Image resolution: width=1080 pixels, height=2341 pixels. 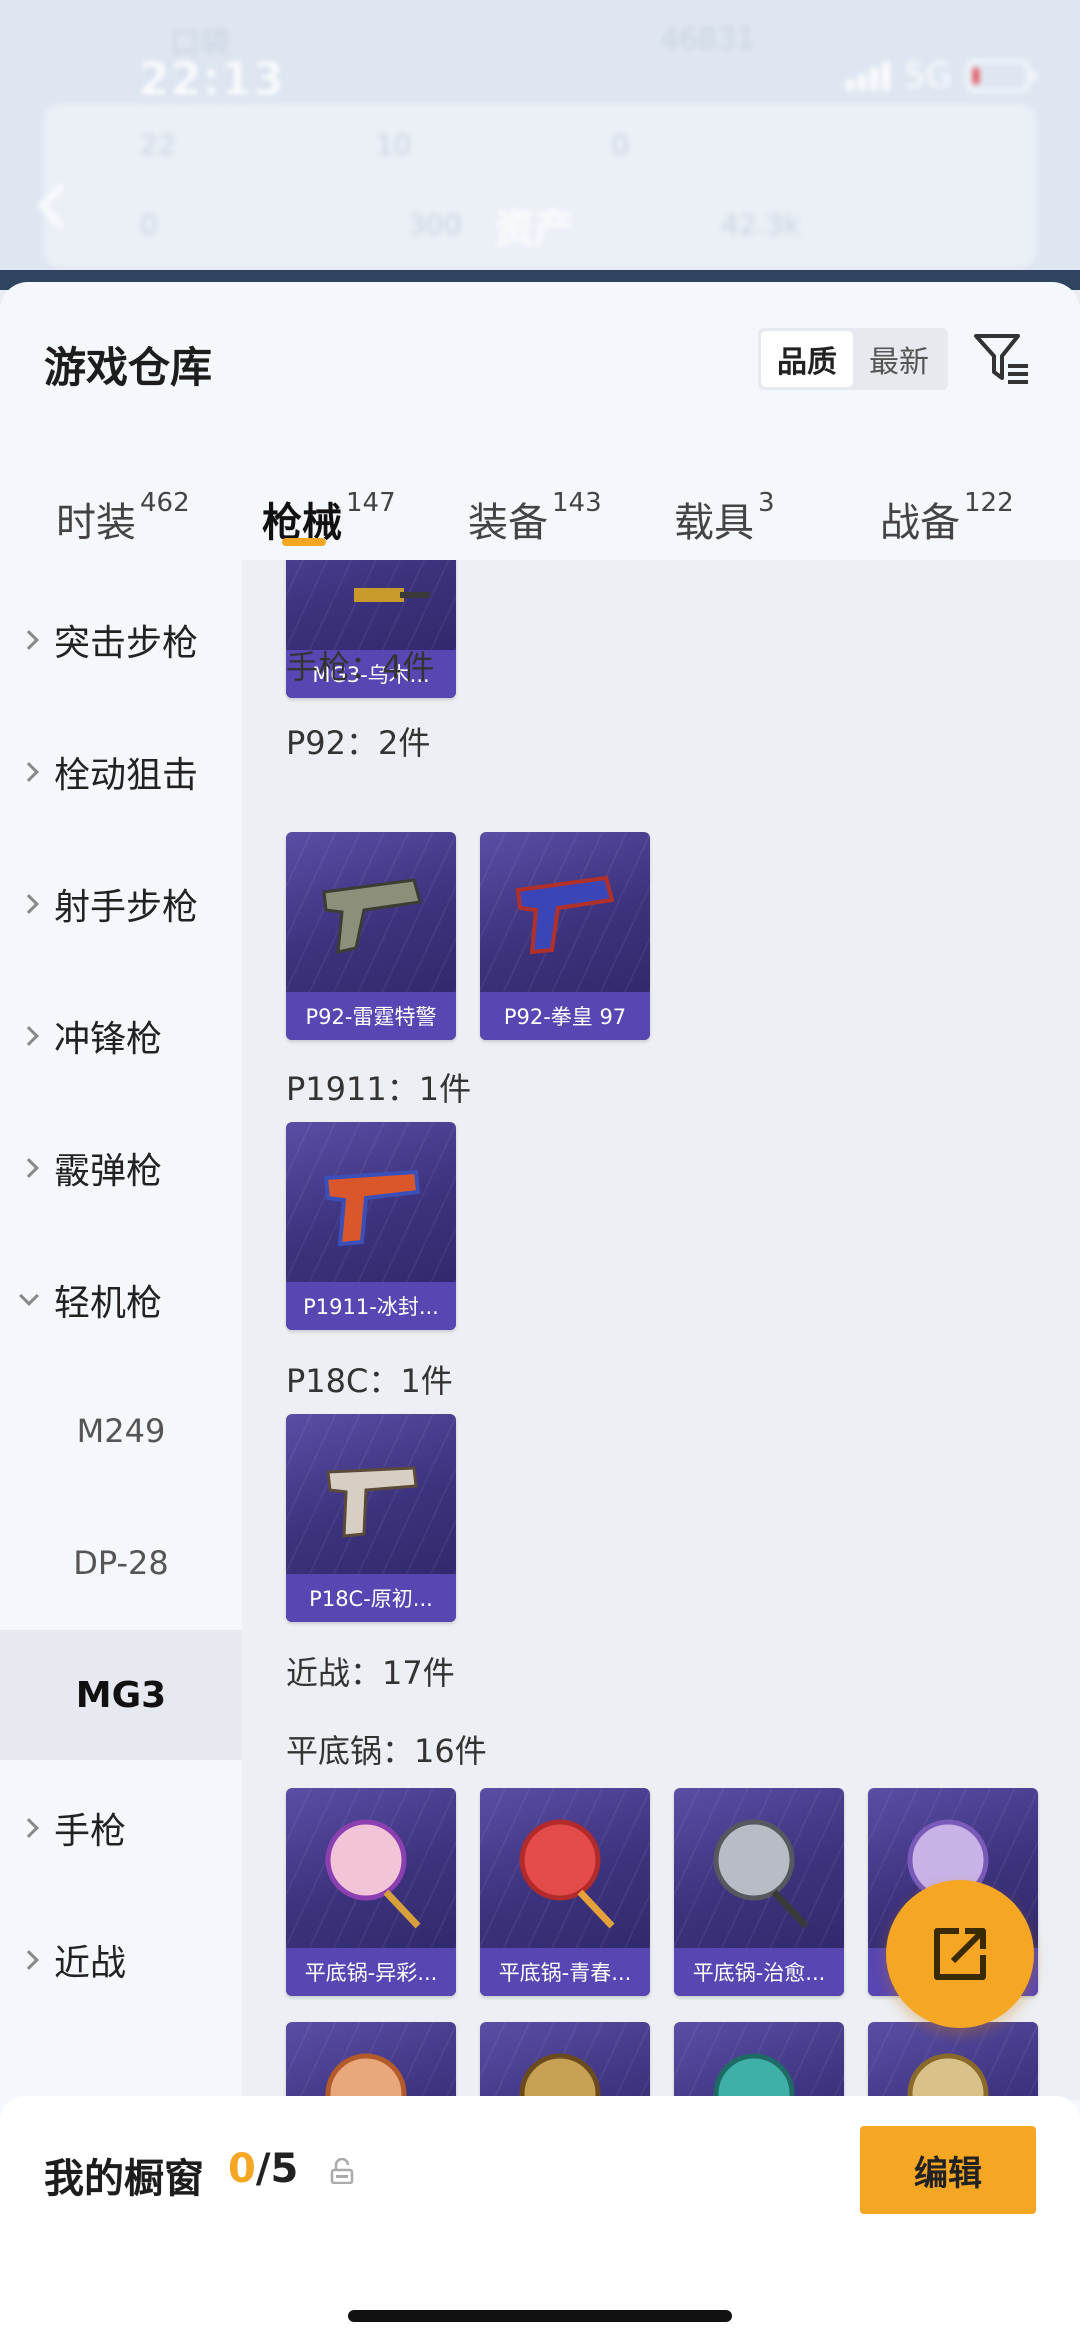 I want to click on share-export-icon, so click(x=960, y=1954).